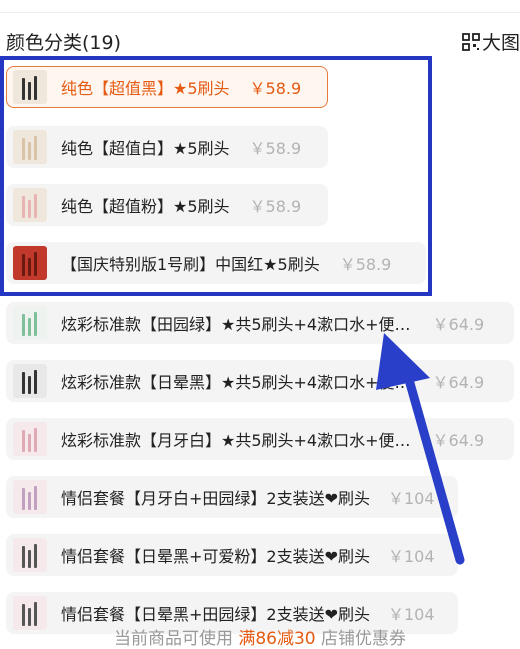 The image size is (520, 649). Describe the element at coordinates (145, 88) in the screenshot. I see `option-label: 纯色【超值黑】★5刷头` at that location.